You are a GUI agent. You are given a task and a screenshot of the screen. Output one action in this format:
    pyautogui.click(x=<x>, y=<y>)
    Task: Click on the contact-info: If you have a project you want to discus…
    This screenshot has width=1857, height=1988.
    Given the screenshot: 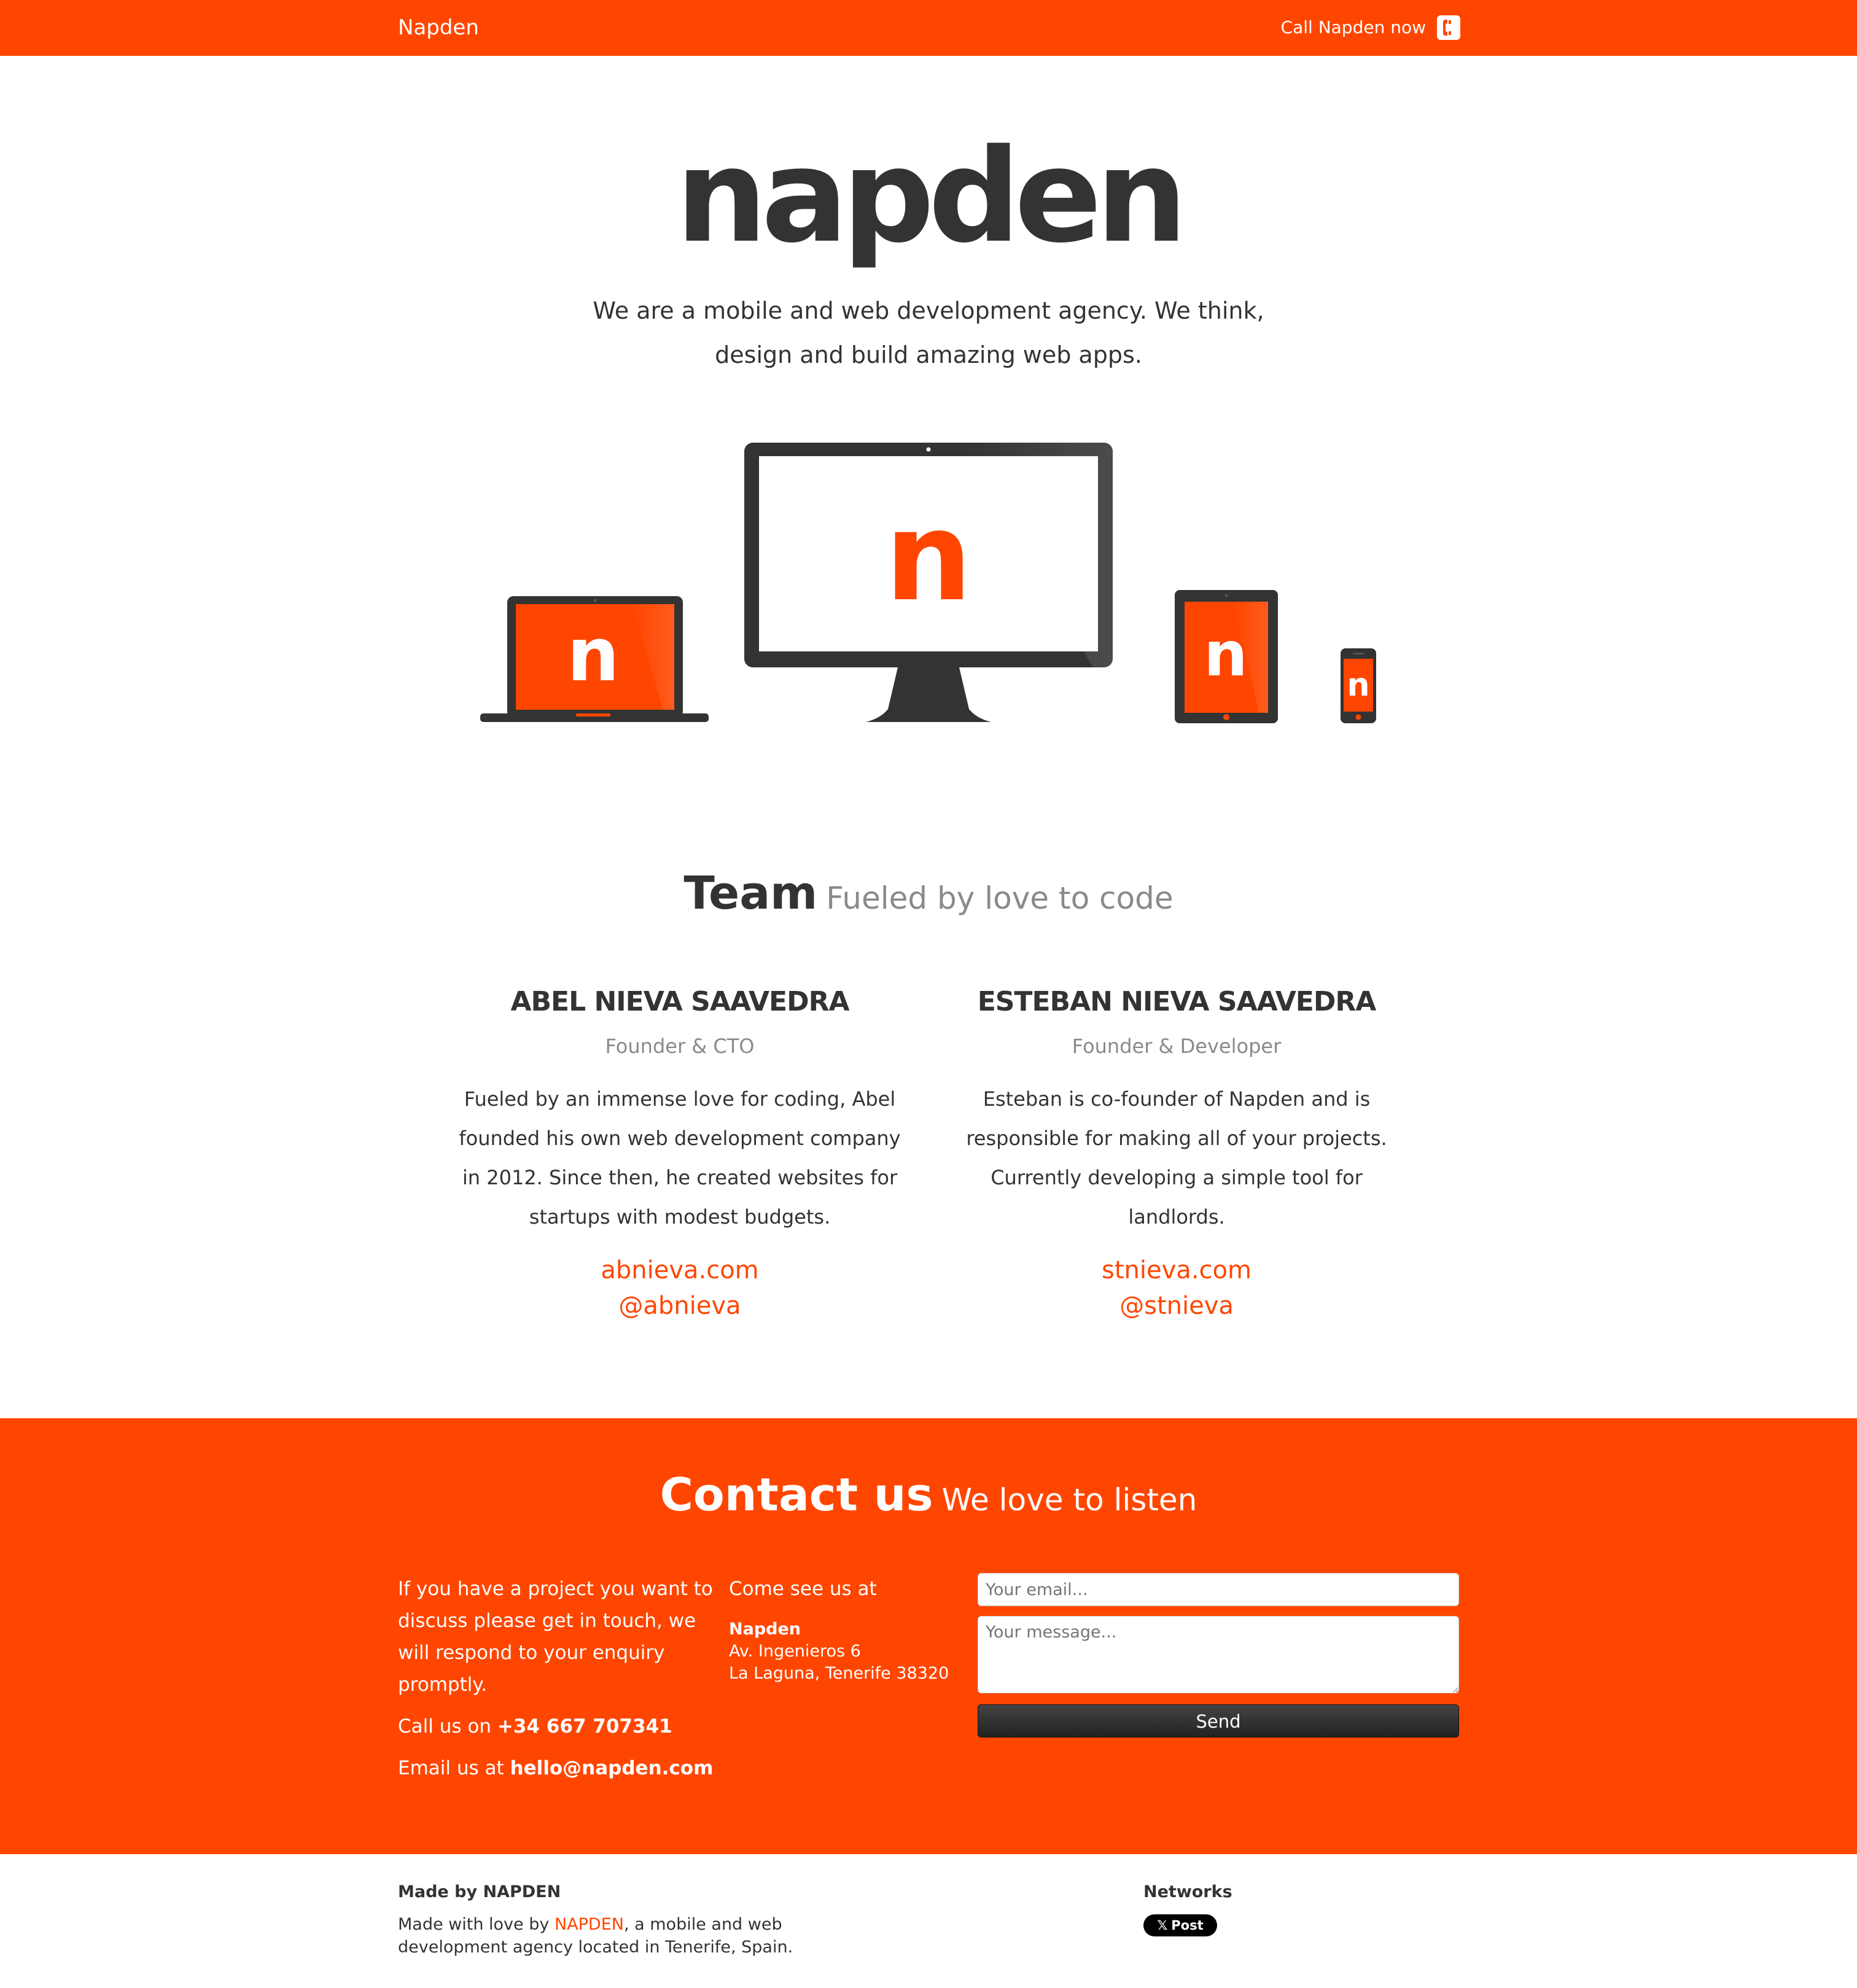 What is the action you would take?
    pyautogui.click(x=557, y=1683)
    